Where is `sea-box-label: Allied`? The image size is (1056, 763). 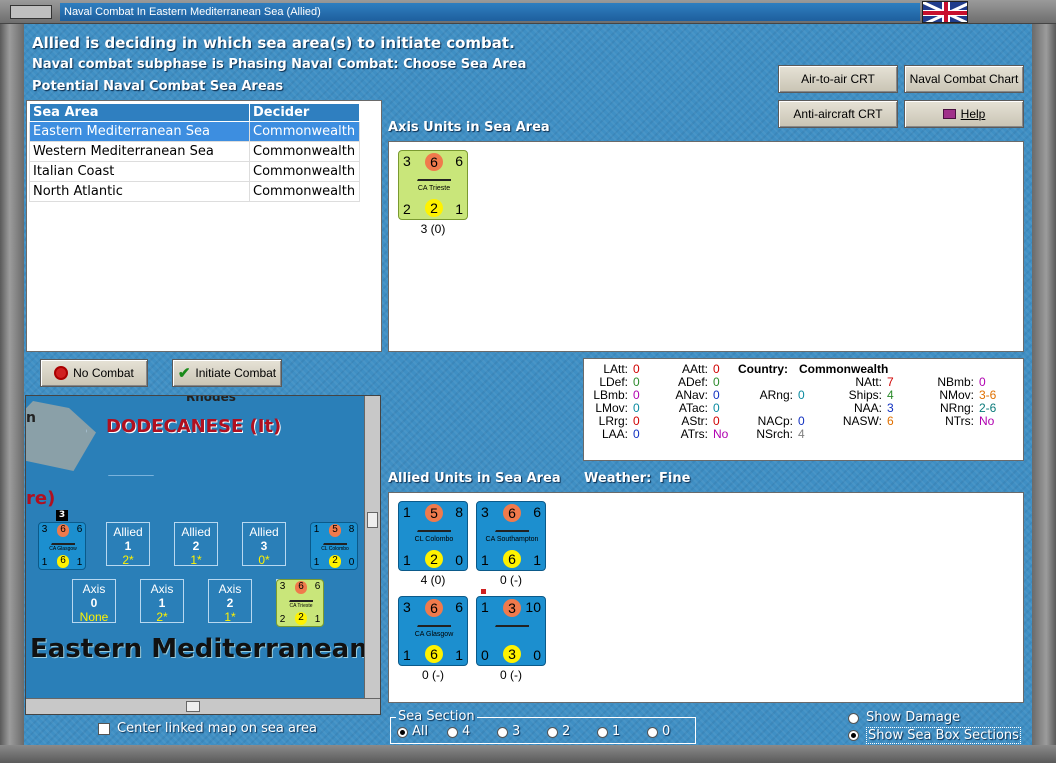
sea-box-label: Allied is located at coordinates (264, 532).